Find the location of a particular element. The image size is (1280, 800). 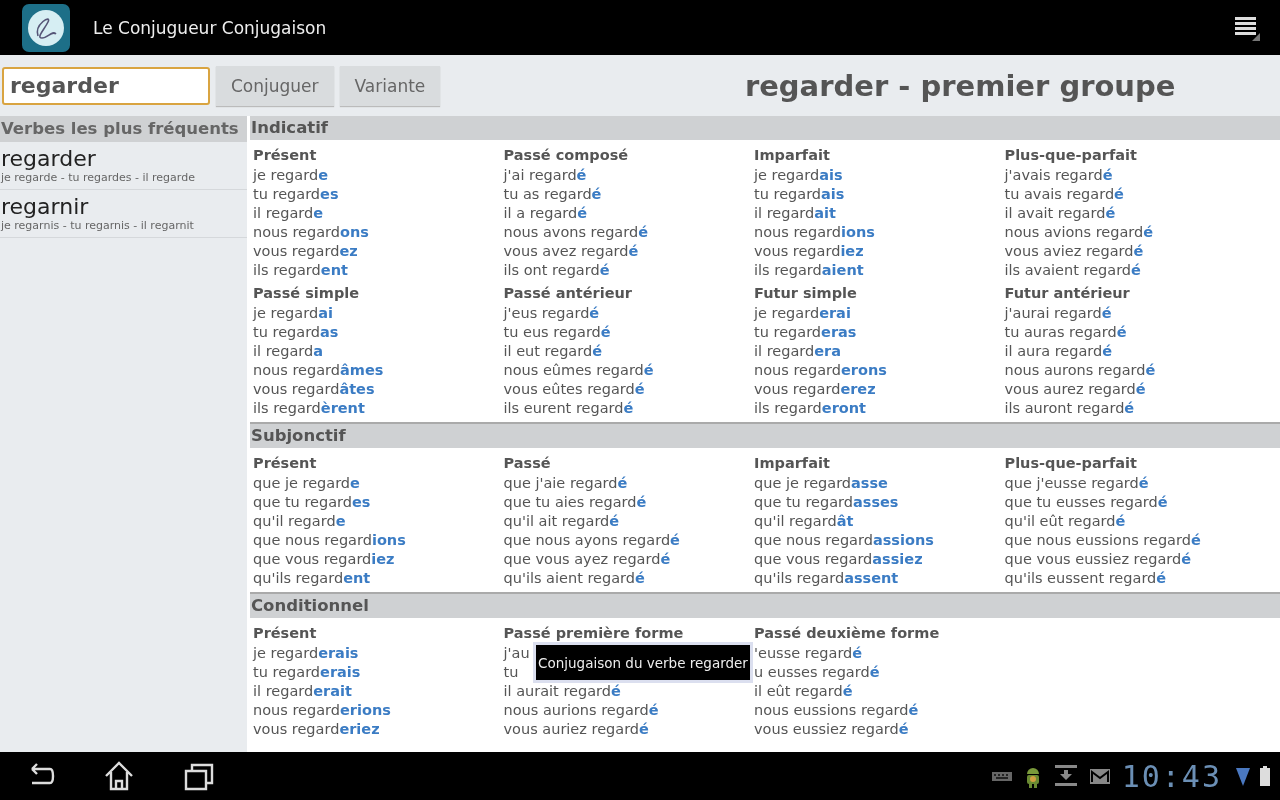

conjugation-line: je regardai is located at coordinates (293, 313).